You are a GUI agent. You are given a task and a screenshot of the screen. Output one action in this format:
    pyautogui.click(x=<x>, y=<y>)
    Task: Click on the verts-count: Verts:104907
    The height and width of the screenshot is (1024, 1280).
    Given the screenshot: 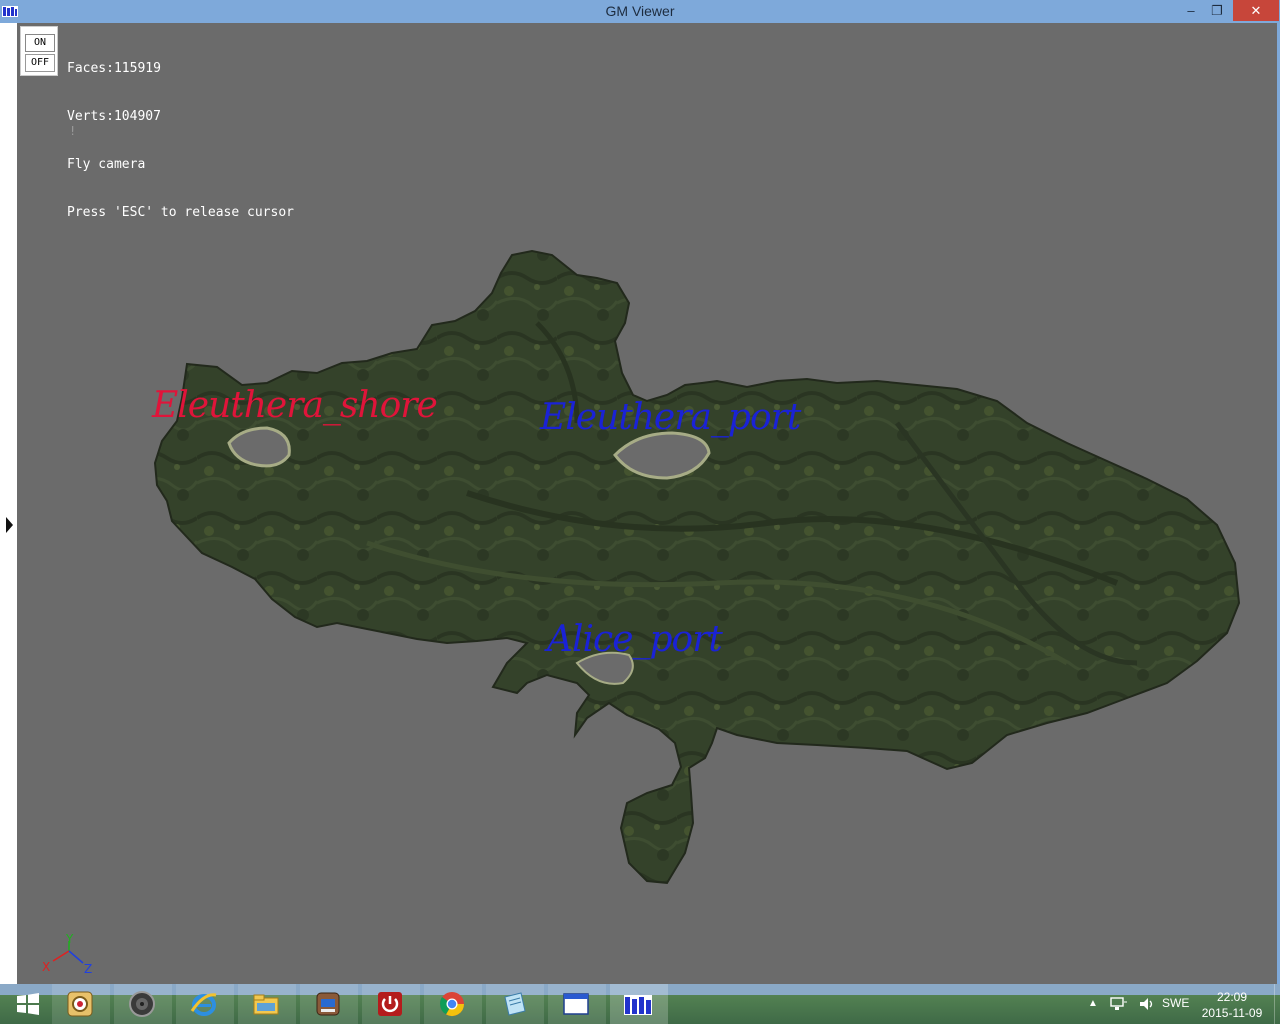 What is the action you would take?
    pyautogui.click(x=114, y=116)
    